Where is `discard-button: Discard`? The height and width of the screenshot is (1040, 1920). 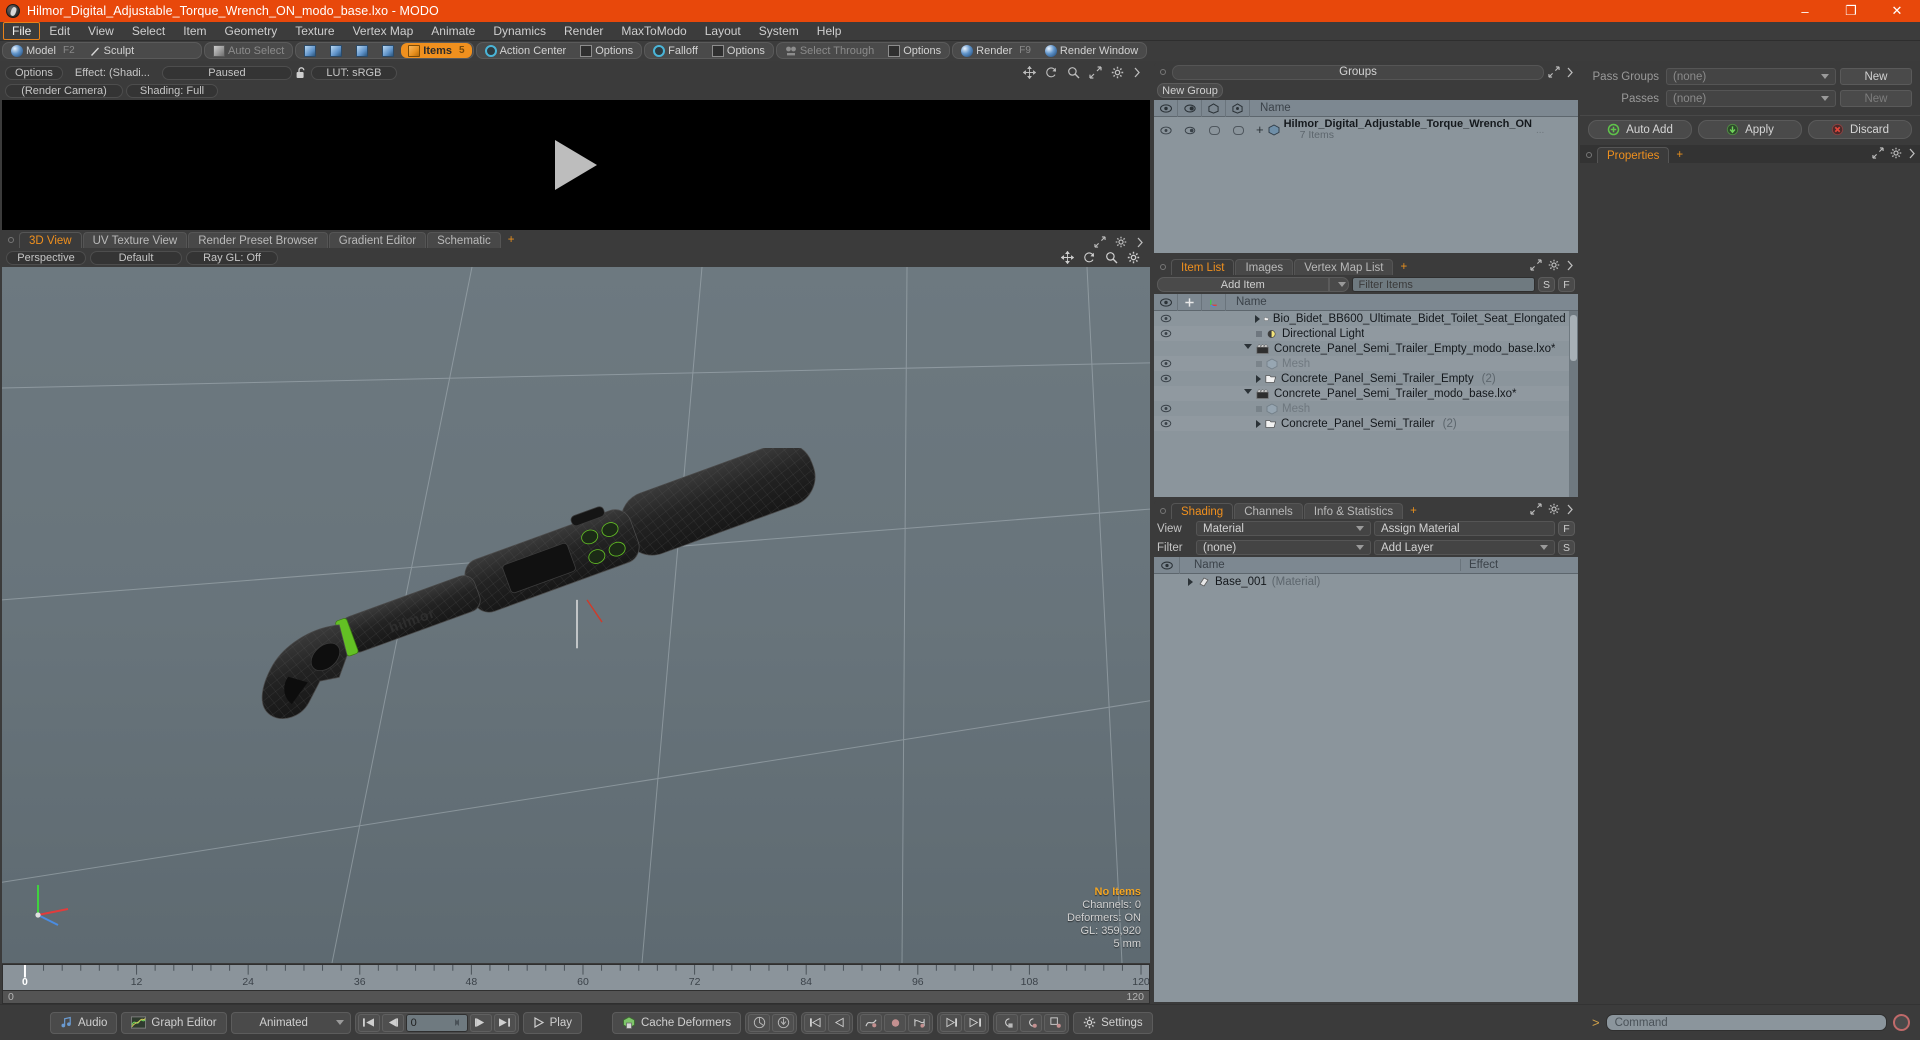 discard-button: Discard is located at coordinates (1860, 129).